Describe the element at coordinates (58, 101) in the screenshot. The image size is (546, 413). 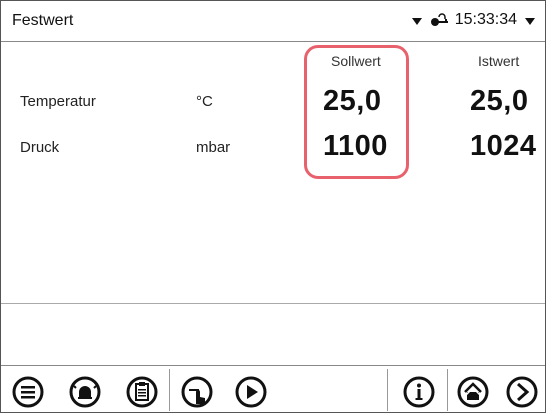
I see `row-label-temperature: Temperatur` at that location.